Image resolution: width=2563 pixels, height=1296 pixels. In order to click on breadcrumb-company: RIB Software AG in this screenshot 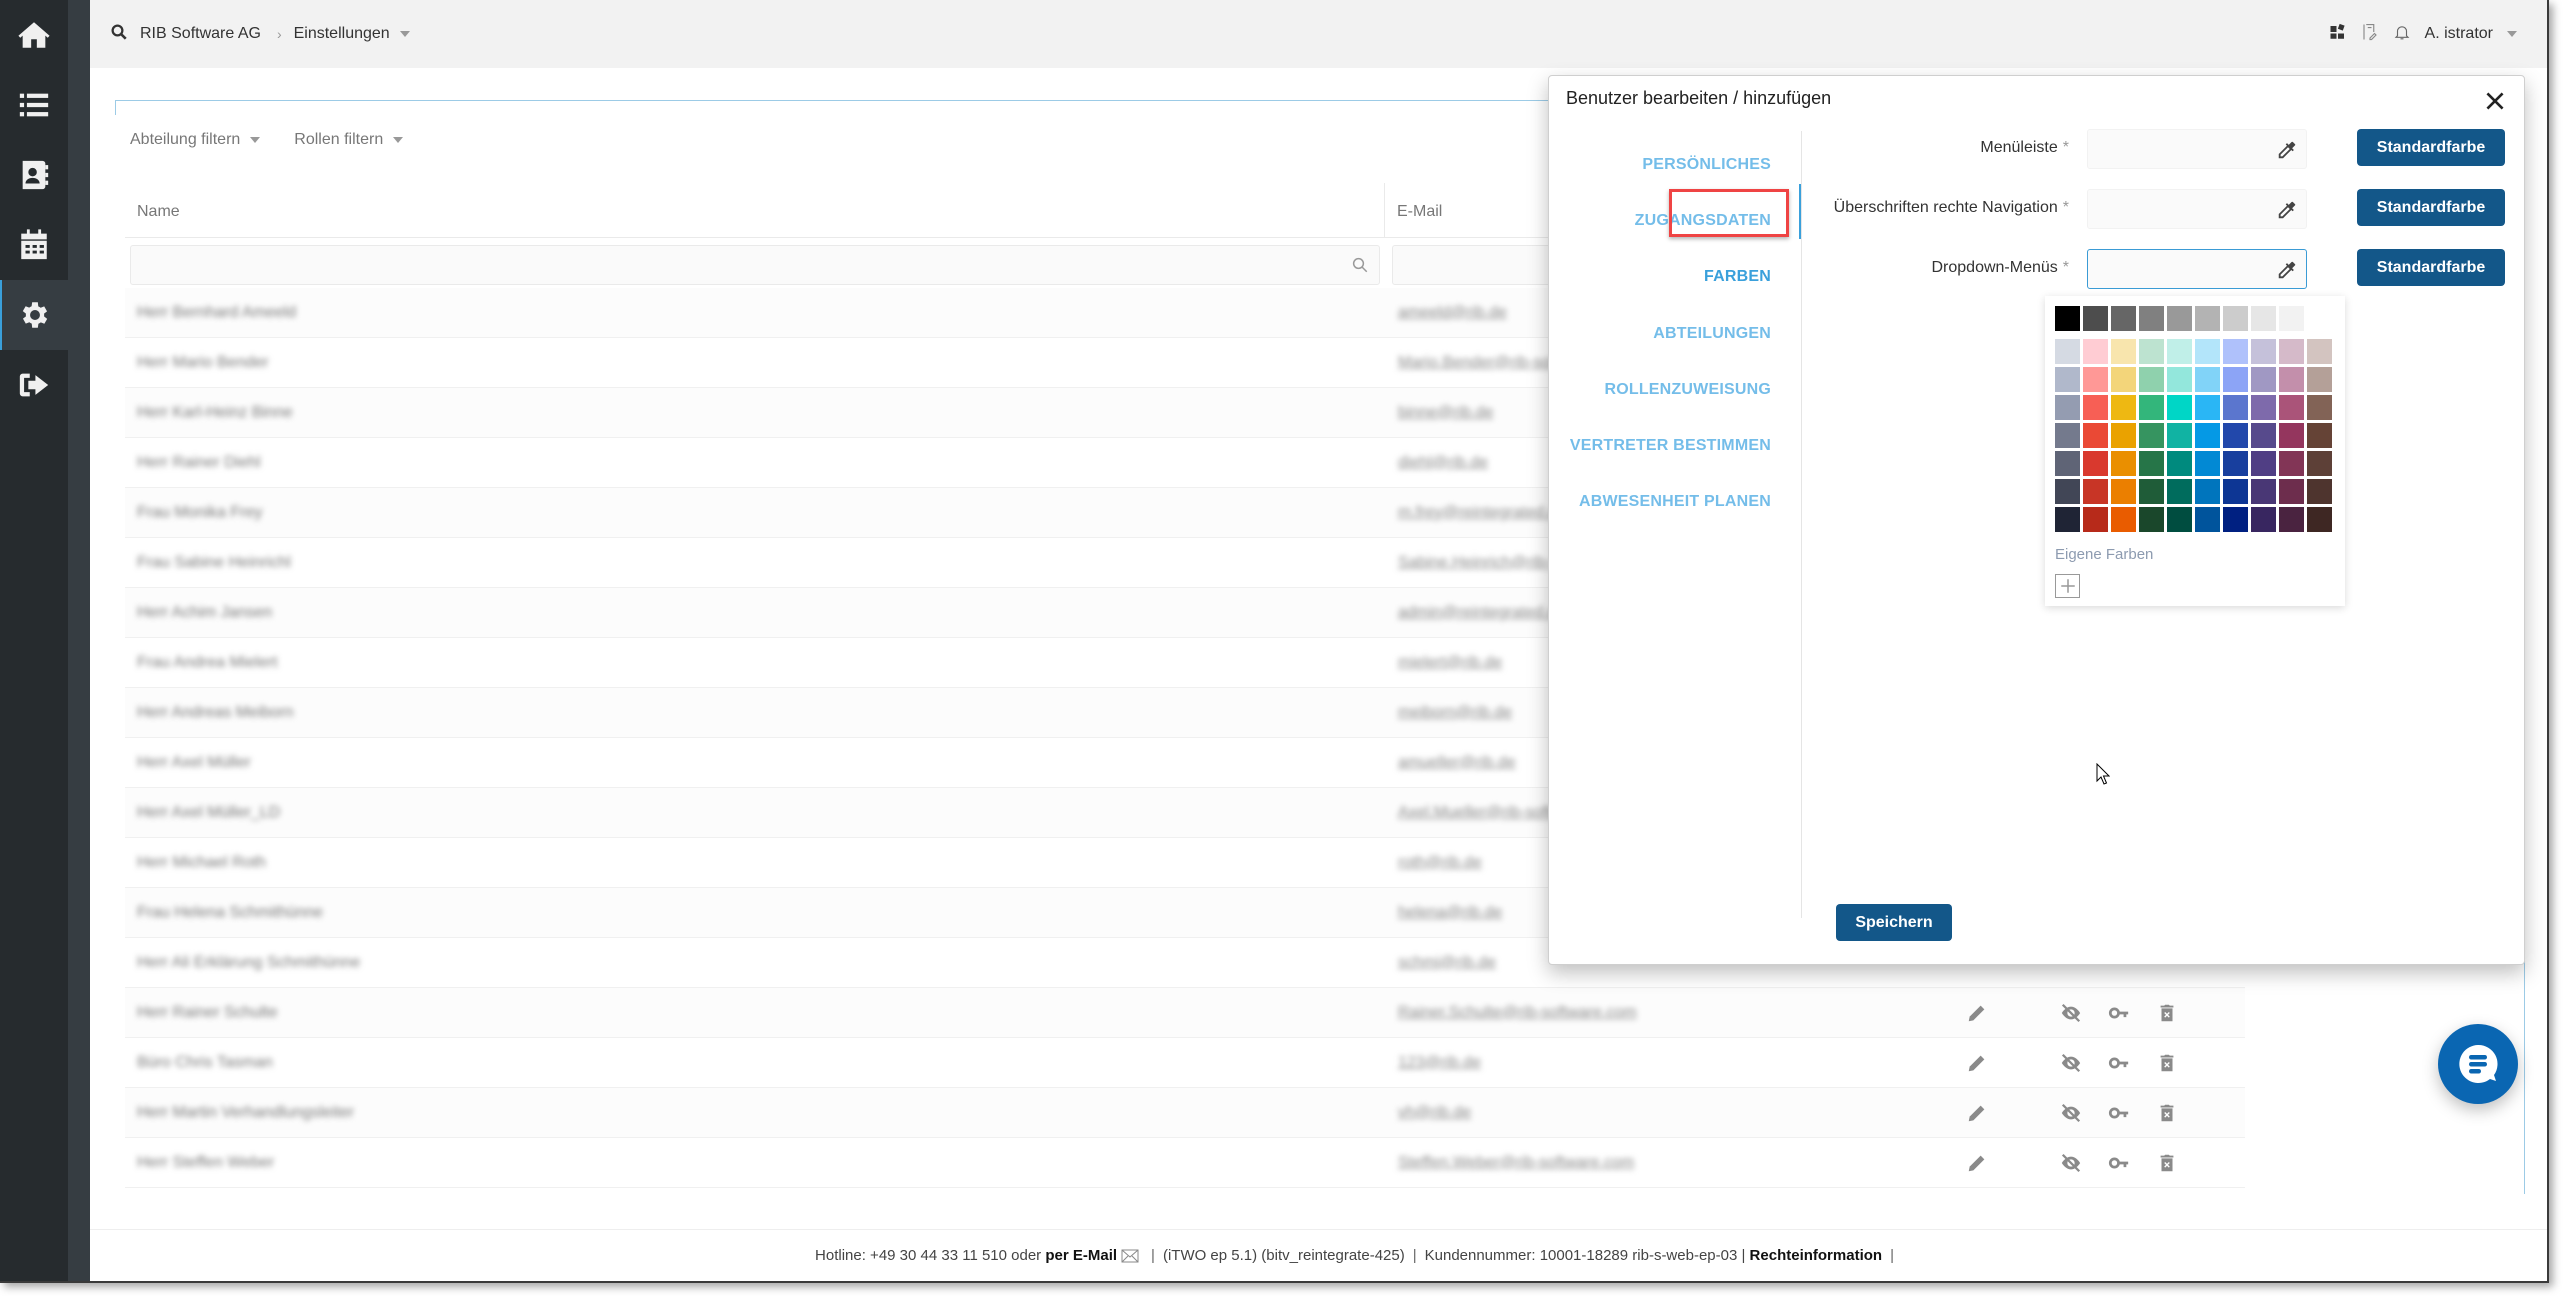, I will do `click(200, 34)`.